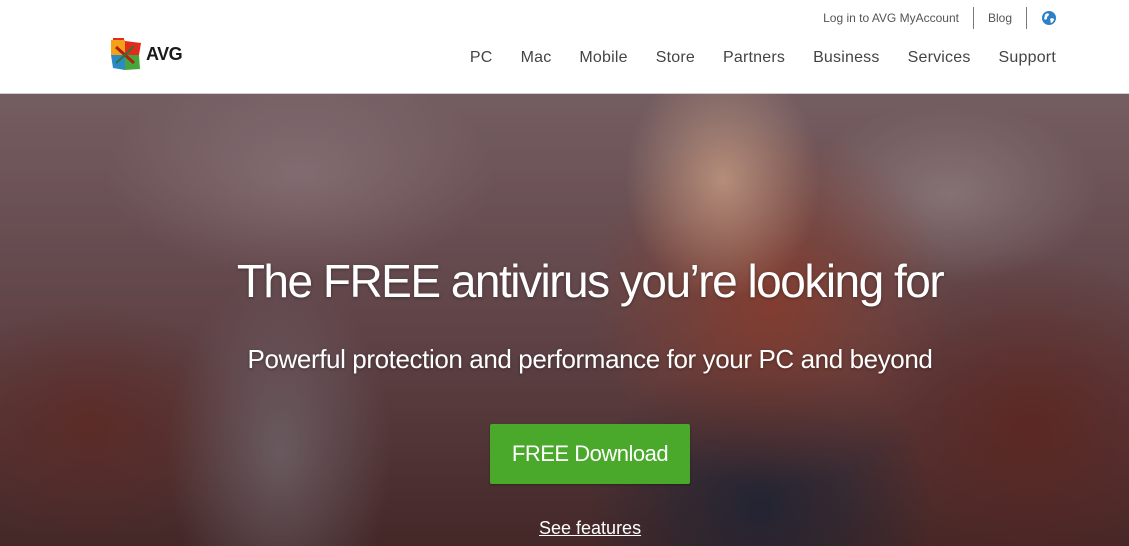 This screenshot has width=1129, height=546. What do you see at coordinates (536, 58) in the screenshot?
I see `nav-item-mac: Mac` at bounding box center [536, 58].